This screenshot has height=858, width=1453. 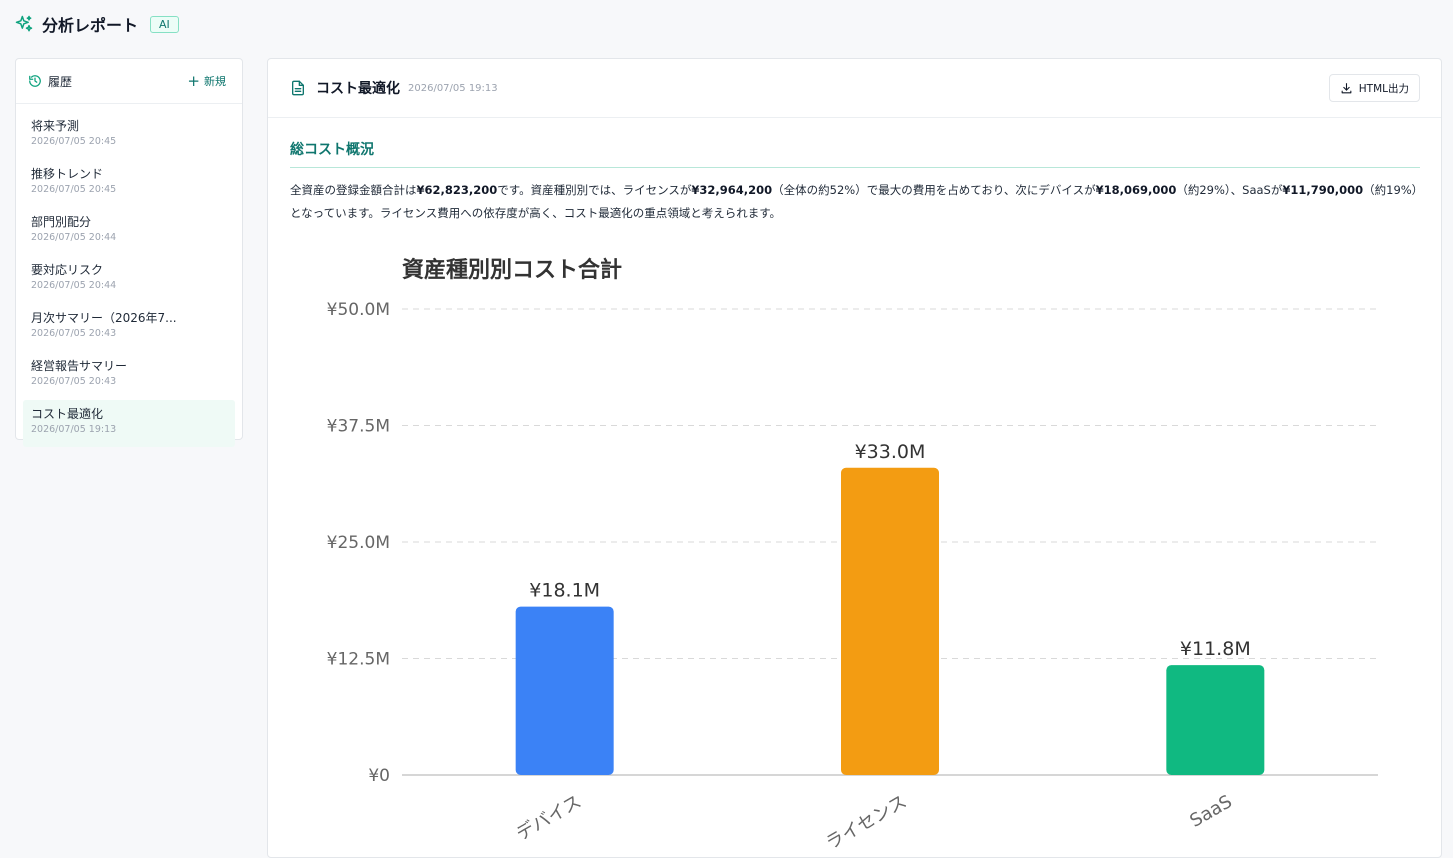 What do you see at coordinates (90, 25) in the screenshot?
I see `app-title: 分析レポート` at bounding box center [90, 25].